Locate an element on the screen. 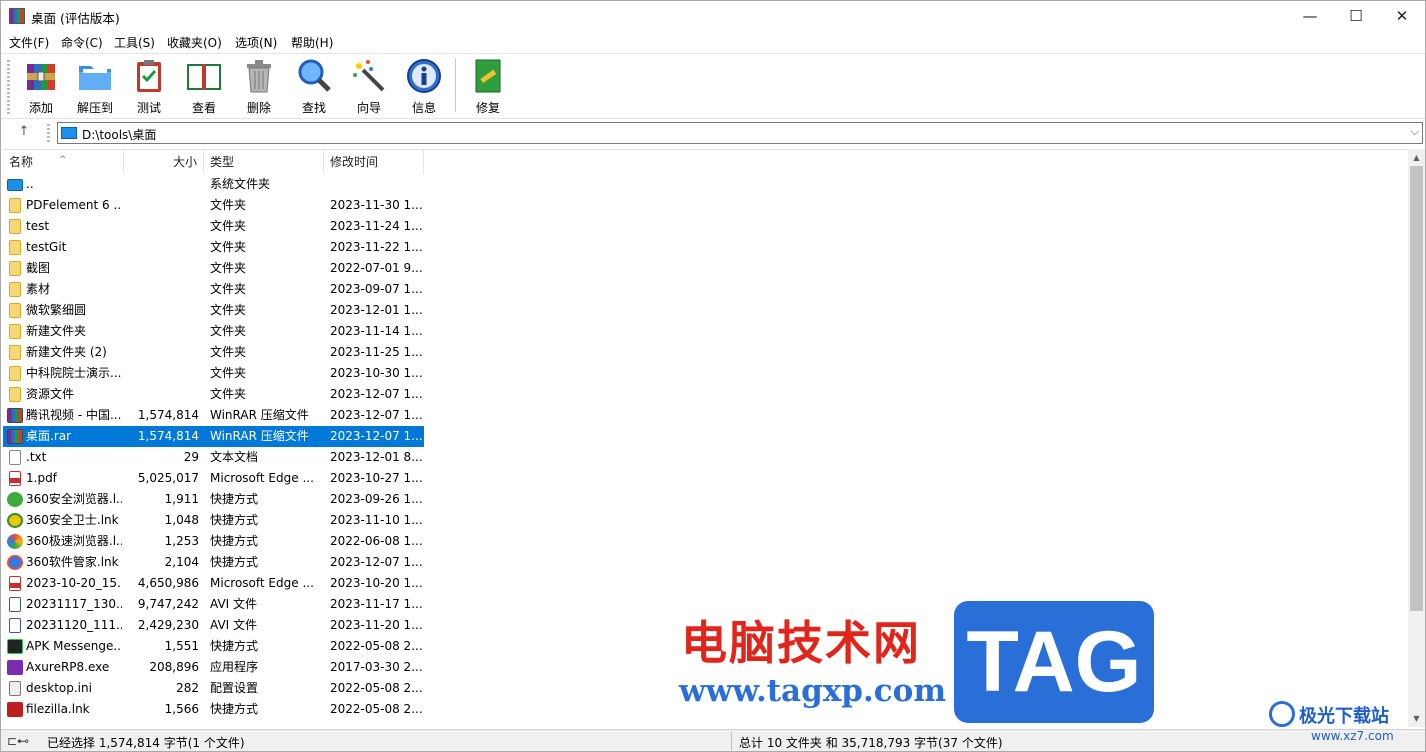 Image resolution: width=1426 pixels, height=752 pixels. winrar-app-icon is located at coordinates (17, 16).